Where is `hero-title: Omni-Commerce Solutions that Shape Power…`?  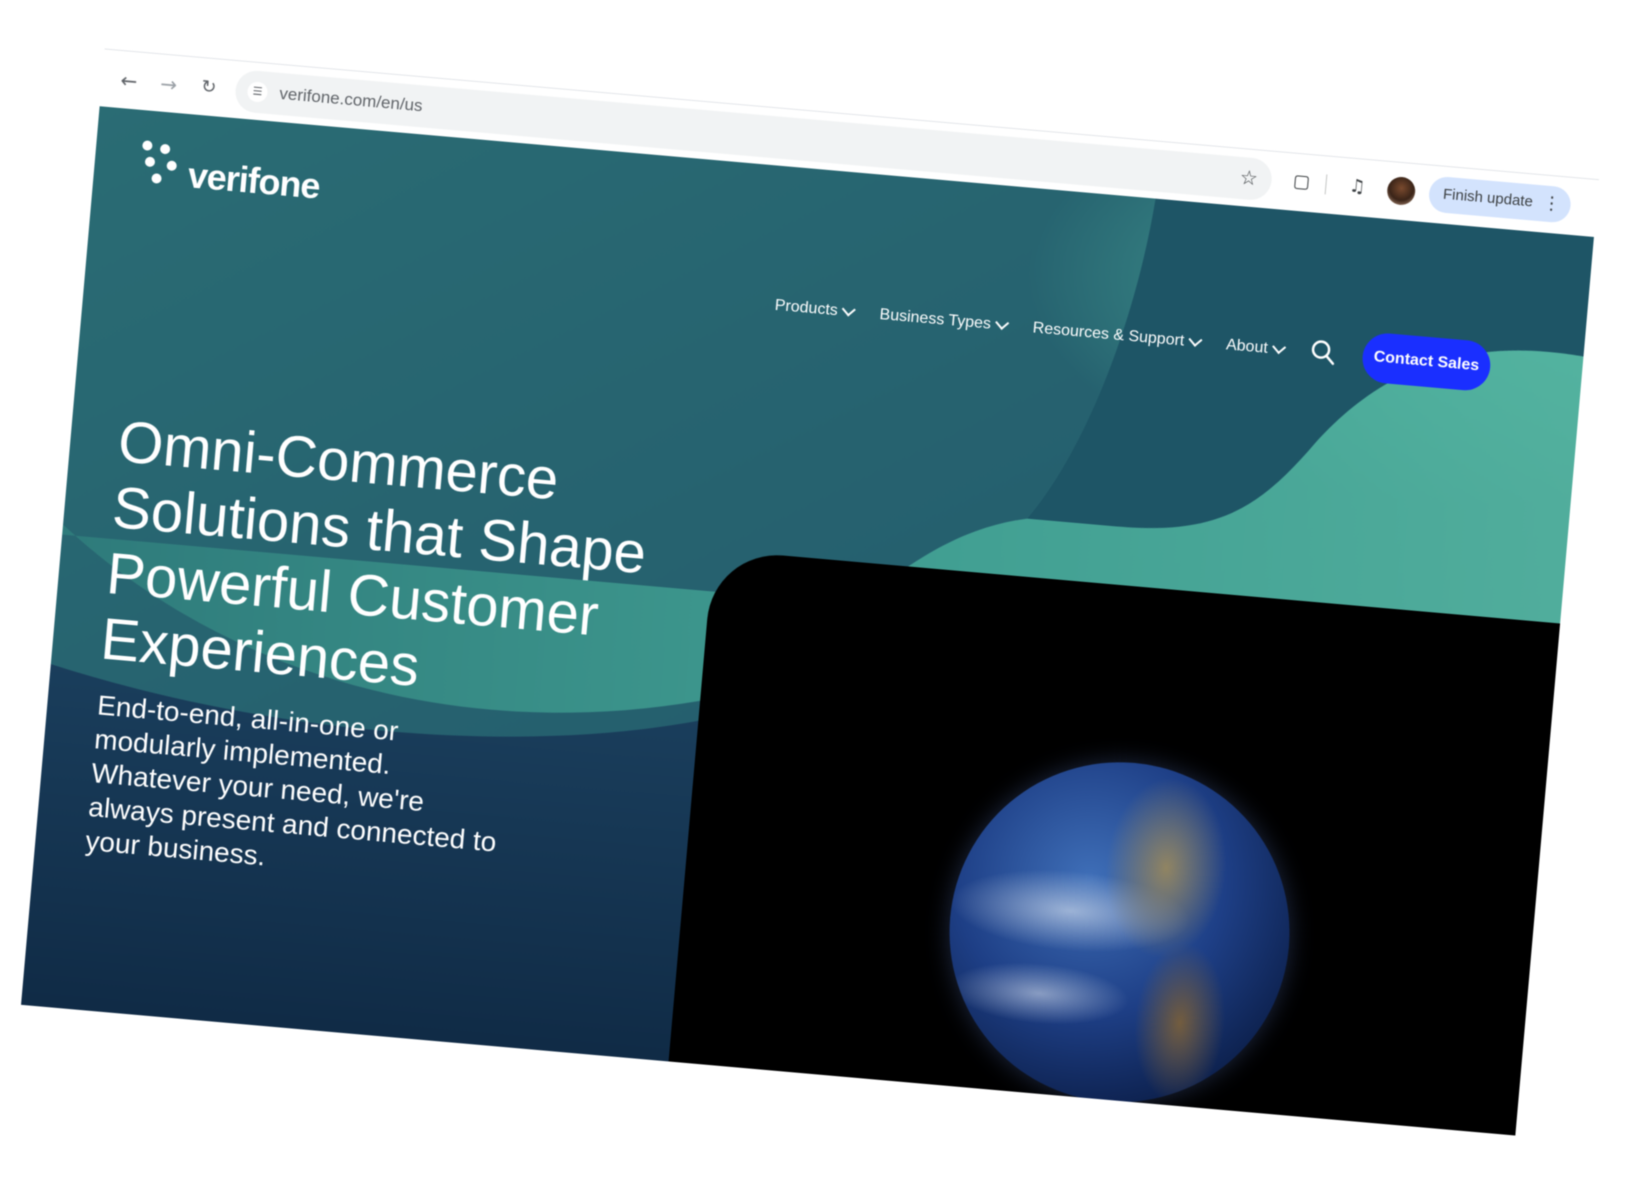
hero-title: Omni-Commerce Solutions that Shape Power… is located at coordinates (373, 554).